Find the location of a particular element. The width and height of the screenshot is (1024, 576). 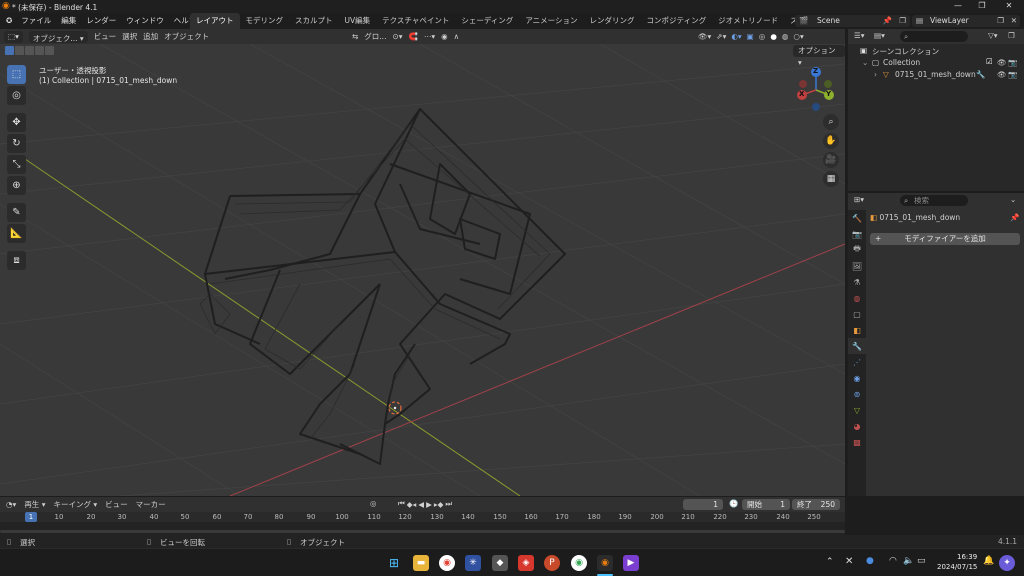

tab-layout: レイアウト is located at coordinates (215, 21).